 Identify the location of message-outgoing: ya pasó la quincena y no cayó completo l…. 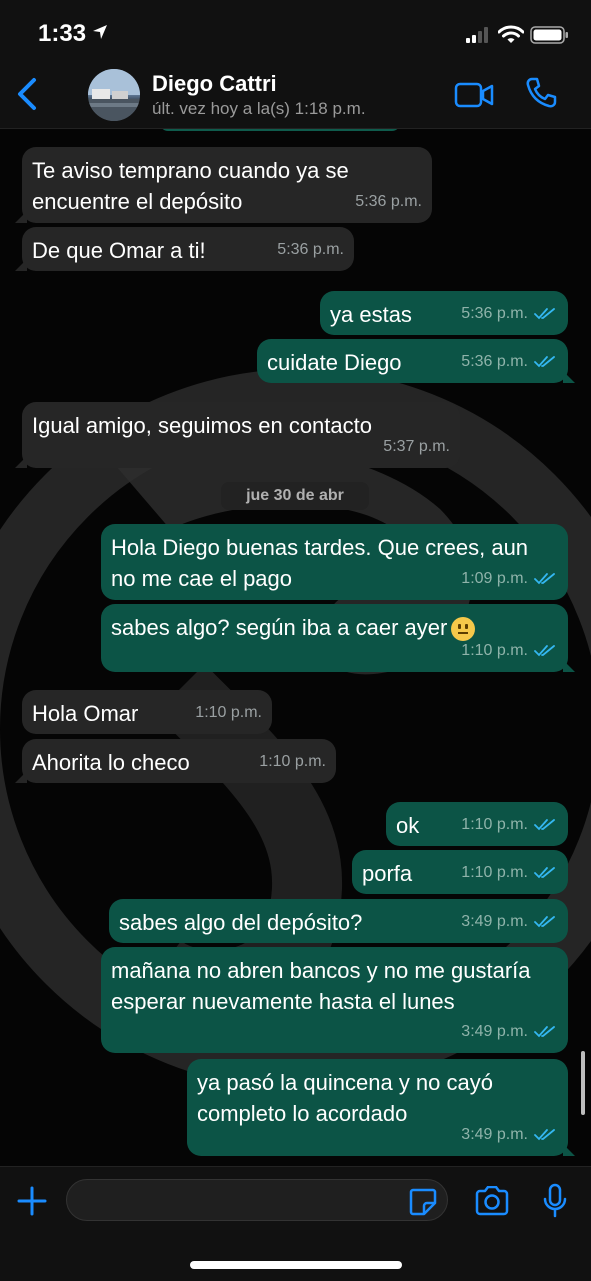
(381, 1107).